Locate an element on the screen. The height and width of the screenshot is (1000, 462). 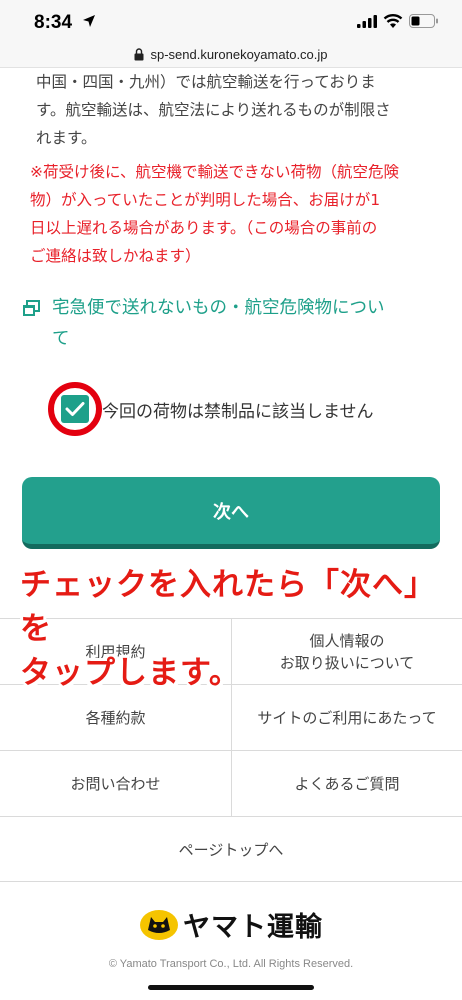
url-text: sp-send.kuronekoyamato.co.jp is located at coordinates (239, 54).